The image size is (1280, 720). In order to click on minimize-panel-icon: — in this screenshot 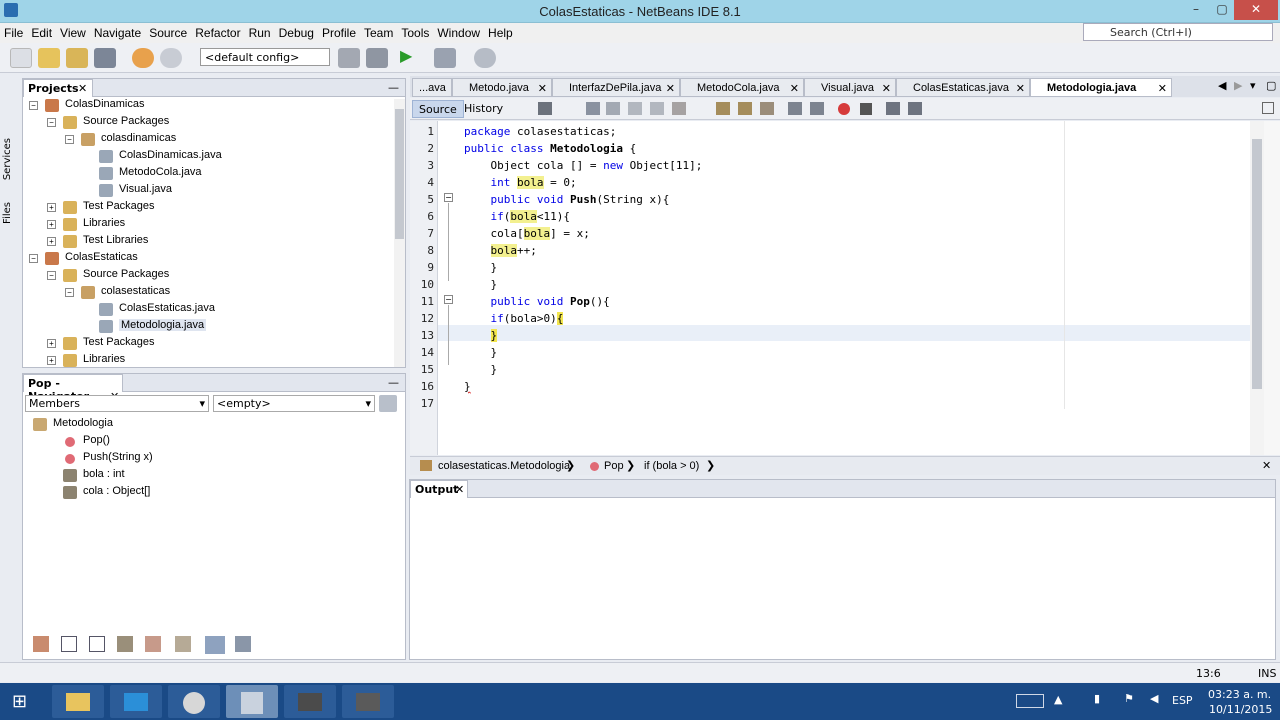, I will do `click(393, 87)`.